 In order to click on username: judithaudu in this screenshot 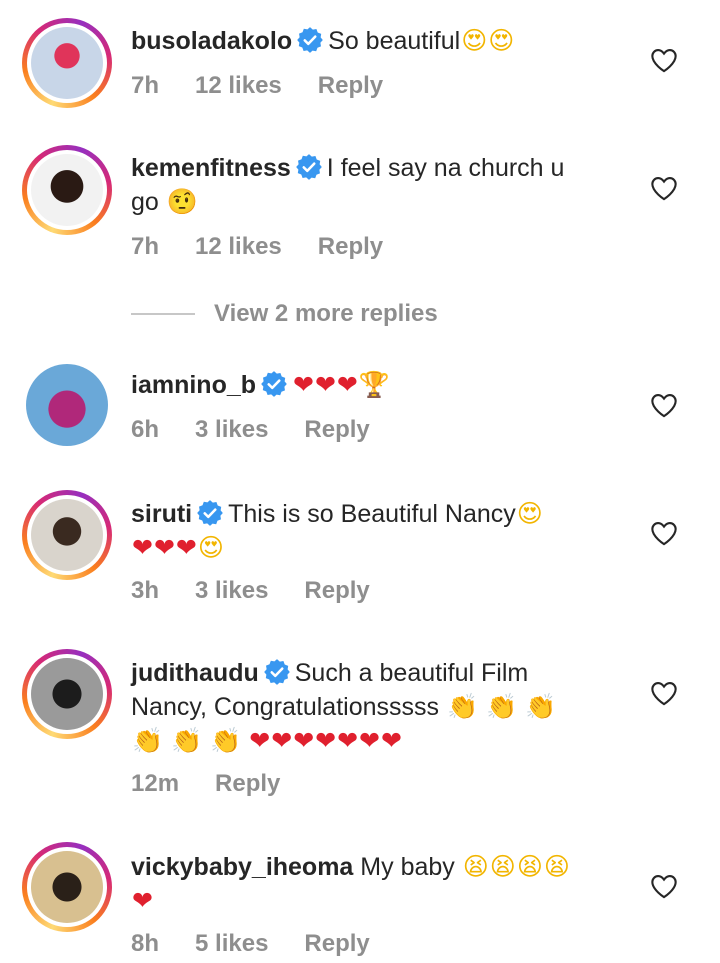, I will do `click(195, 673)`.